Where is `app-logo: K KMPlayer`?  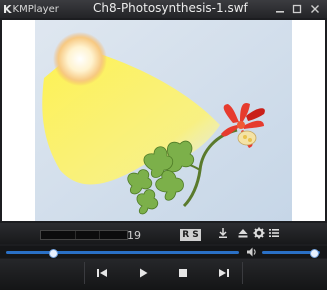 app-logo: K KMPlayer is located at coordinates (31, 9).